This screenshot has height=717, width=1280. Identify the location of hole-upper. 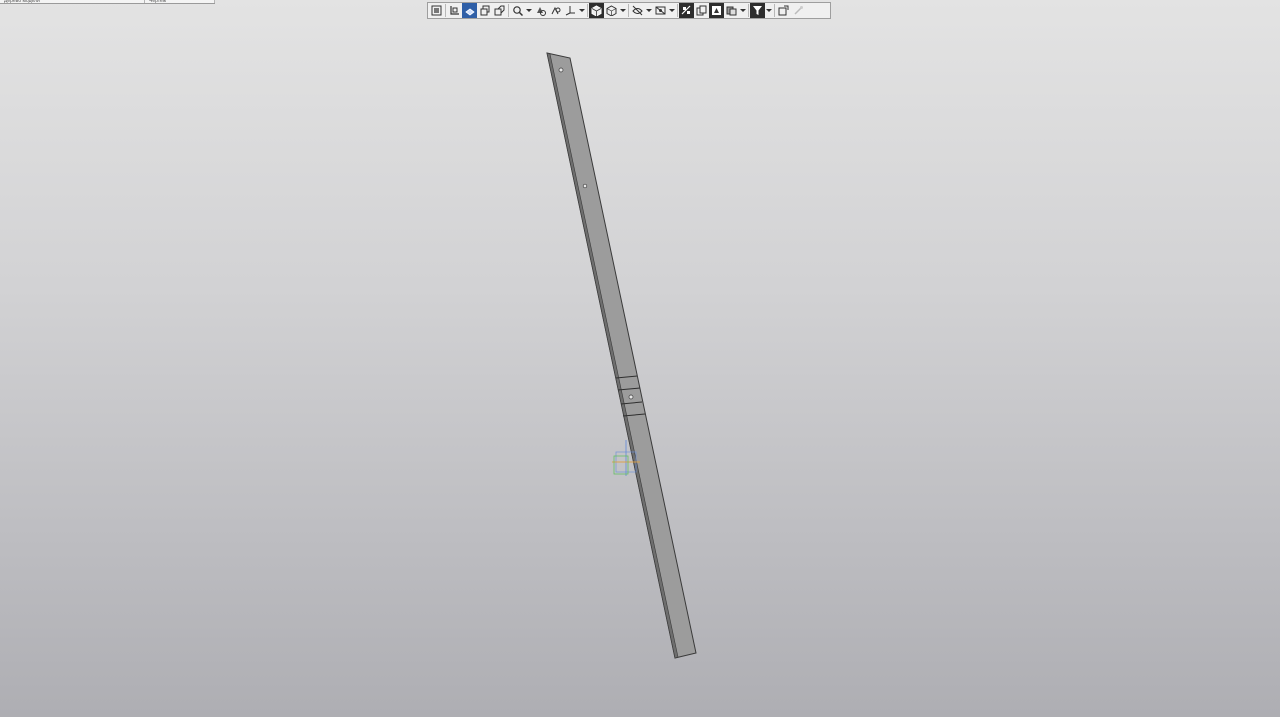
(585, 186).